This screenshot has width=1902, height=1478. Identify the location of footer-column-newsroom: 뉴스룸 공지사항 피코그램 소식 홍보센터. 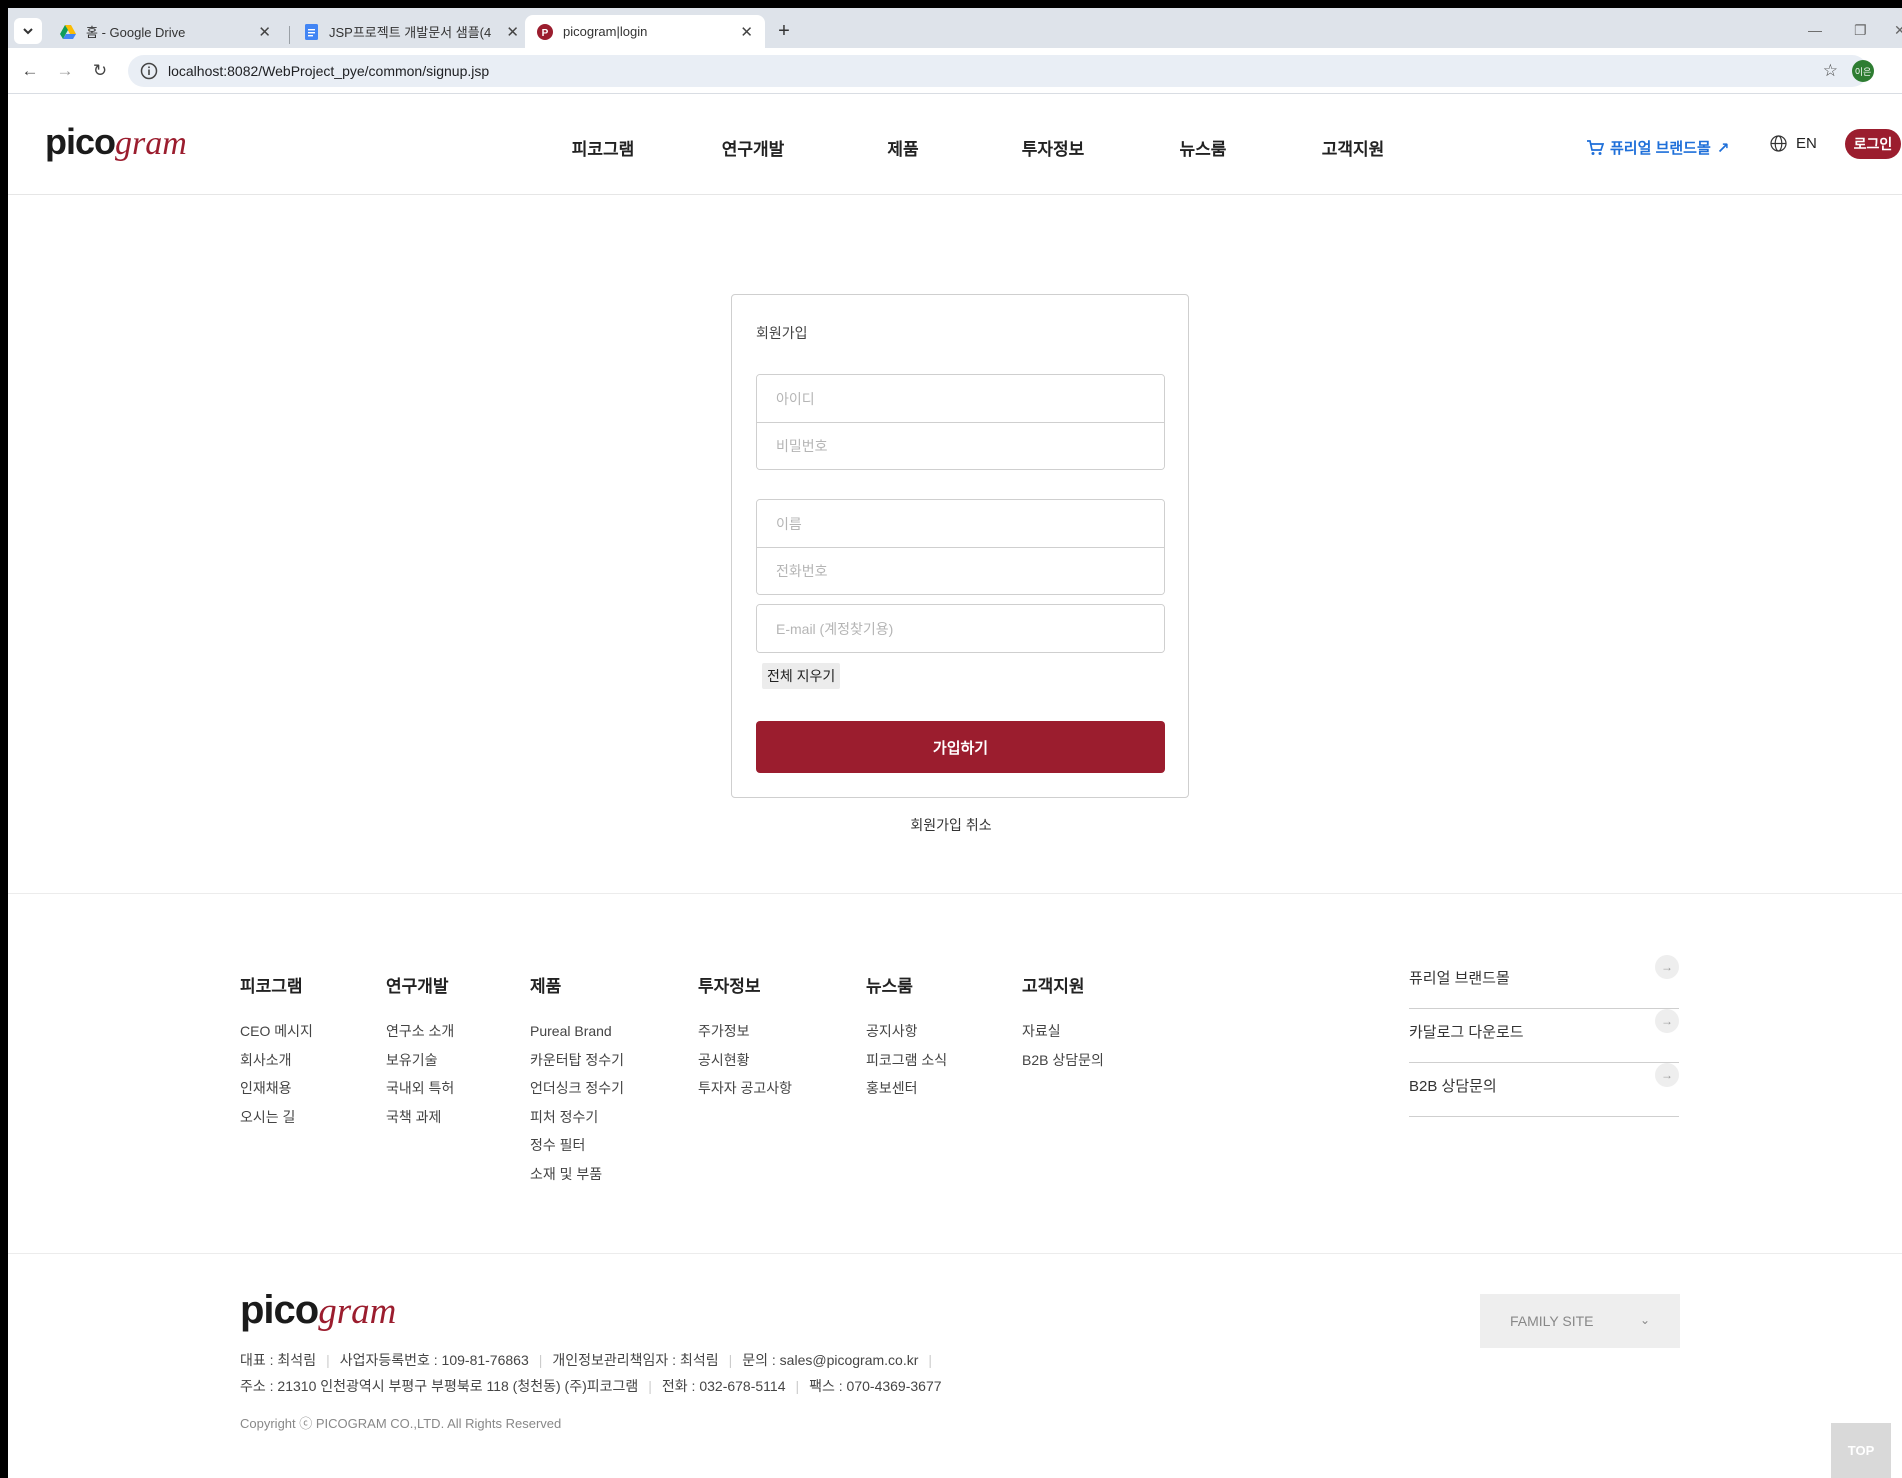
(906, 1039).